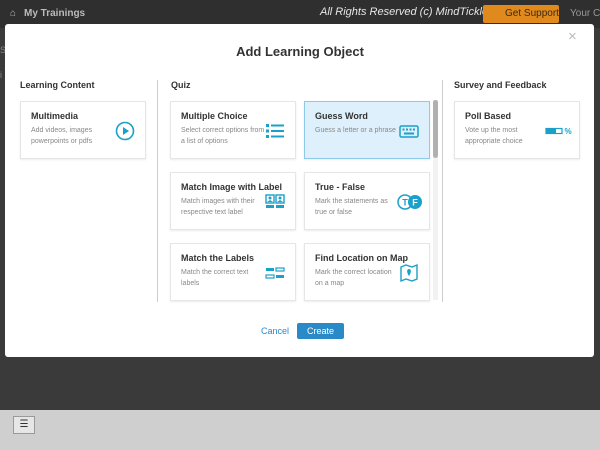 This screenshot has height=450, width=600. What do you see at coordinates (532, 13) in the screenshot?
I see `get-support-label: Get Support` at bounding box center [532, 13].